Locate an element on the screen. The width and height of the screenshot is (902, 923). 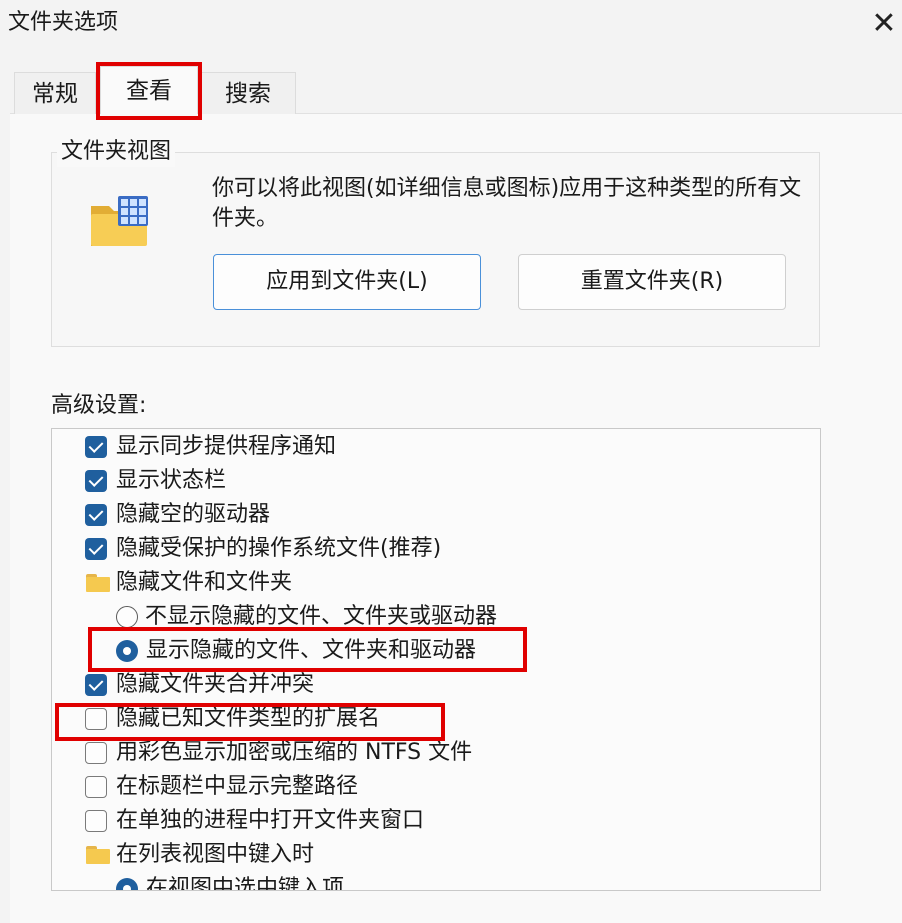
folder-views-title: 文件夹视图 is located at coordinates (116, 152).